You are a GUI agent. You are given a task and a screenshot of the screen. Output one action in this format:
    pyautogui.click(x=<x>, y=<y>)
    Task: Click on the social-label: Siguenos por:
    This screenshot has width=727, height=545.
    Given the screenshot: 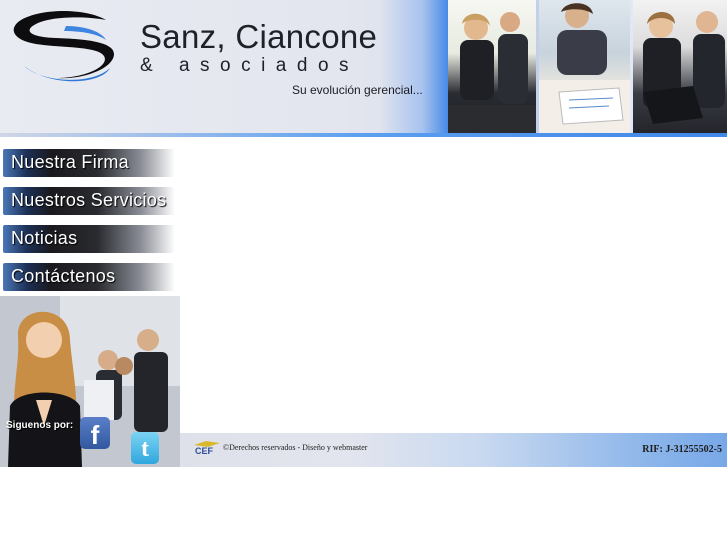 What is the action you would take?
    pyautogui.click(x=40, y=425)
    